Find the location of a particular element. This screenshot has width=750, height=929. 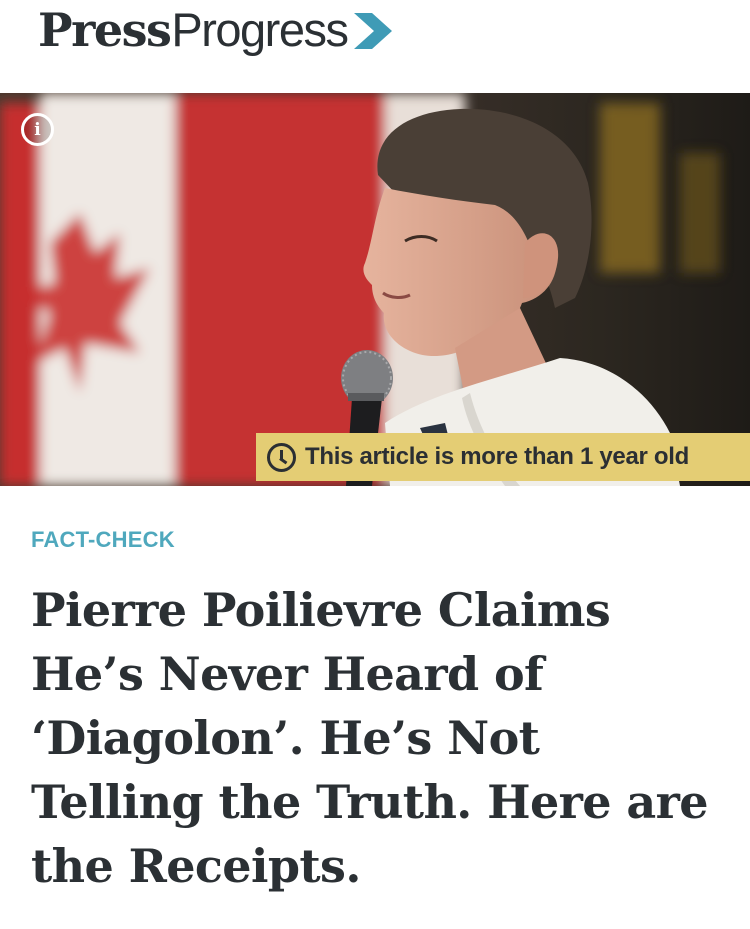

info-icon: i is located at coordinates (37, 129).